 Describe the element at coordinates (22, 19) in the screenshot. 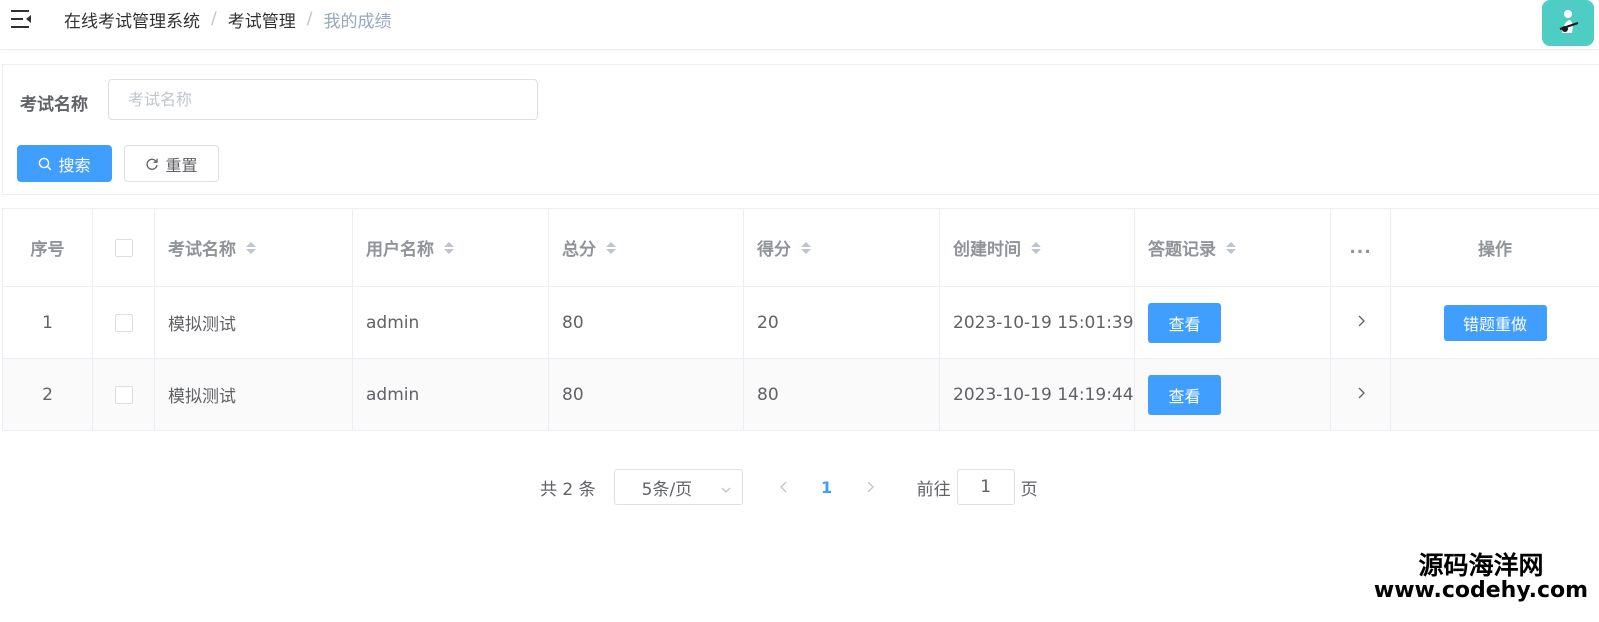

I see `hamburger-menu-icon` at that location.